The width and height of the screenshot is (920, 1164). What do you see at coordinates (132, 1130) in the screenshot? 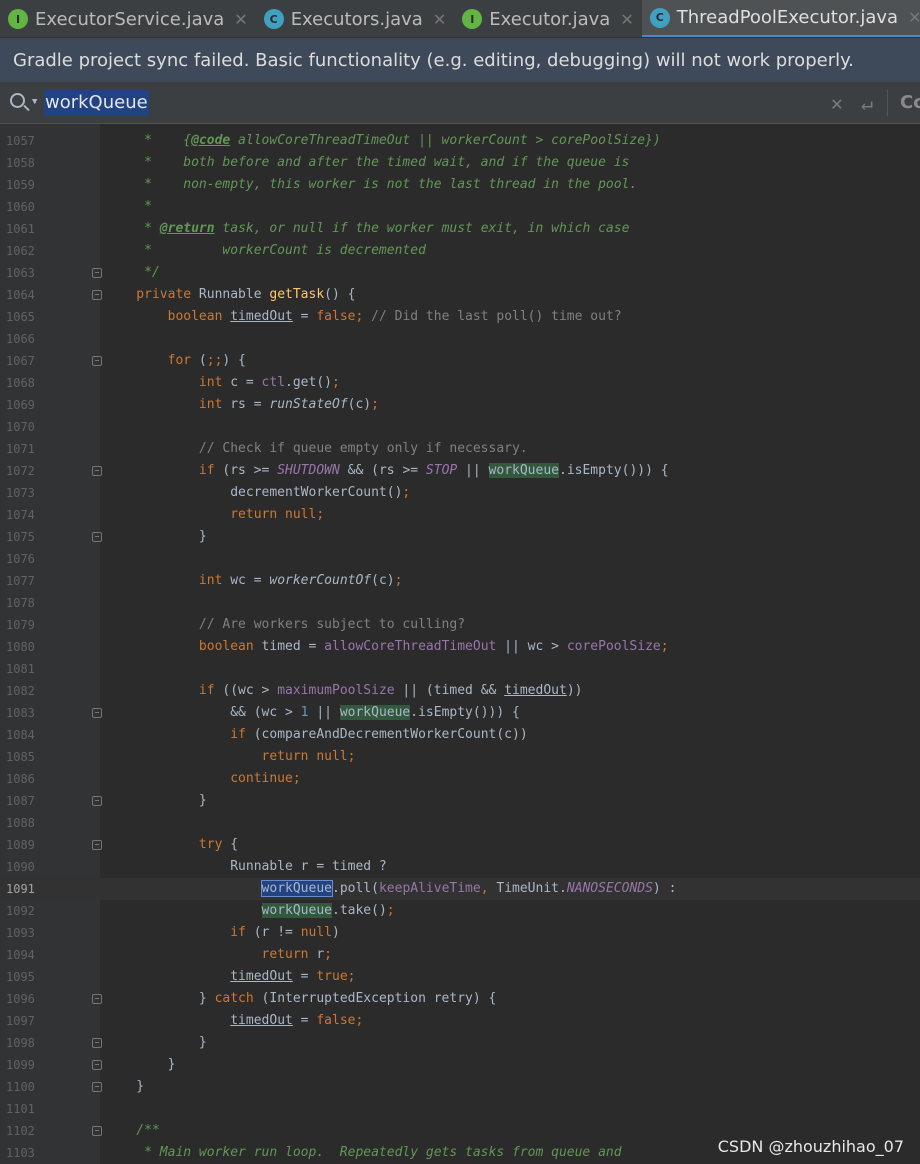
I see `code-token: /**` at bounding box center [132, 1130].